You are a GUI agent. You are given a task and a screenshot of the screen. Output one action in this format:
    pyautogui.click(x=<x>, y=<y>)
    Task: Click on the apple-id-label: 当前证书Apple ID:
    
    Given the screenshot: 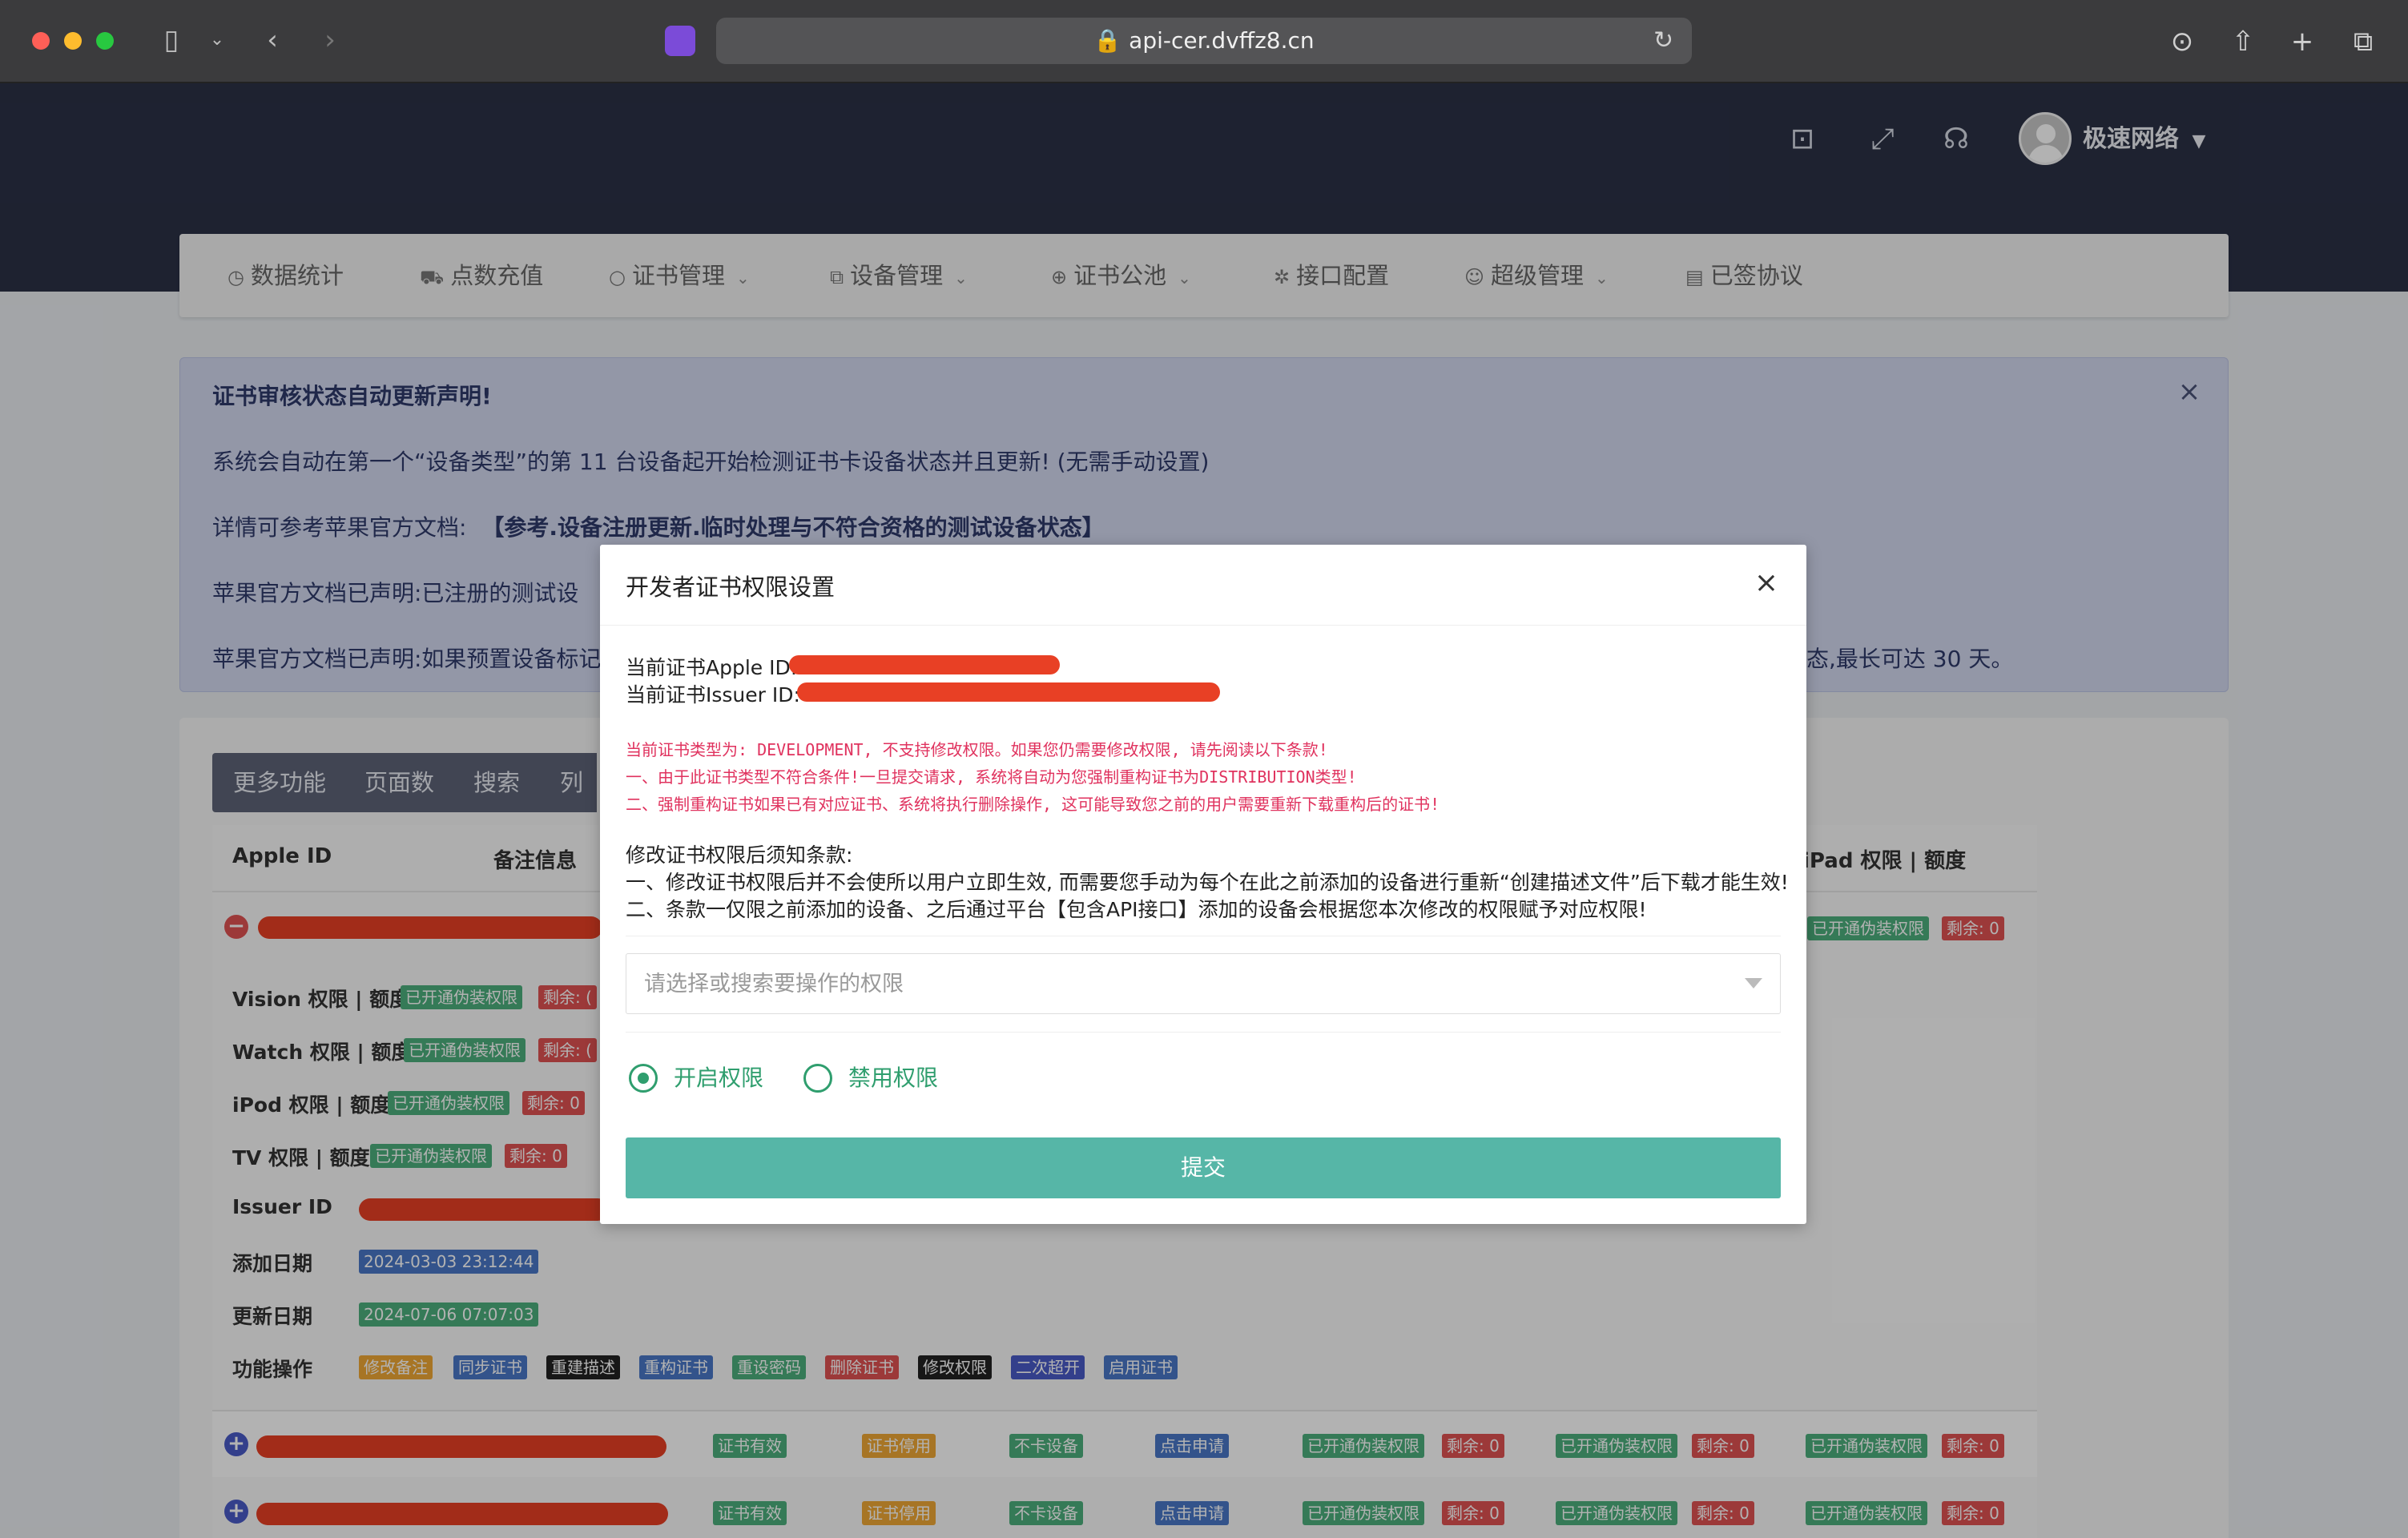 What is the action you would take?
    pyautogui.click(x=712, y=668)
    